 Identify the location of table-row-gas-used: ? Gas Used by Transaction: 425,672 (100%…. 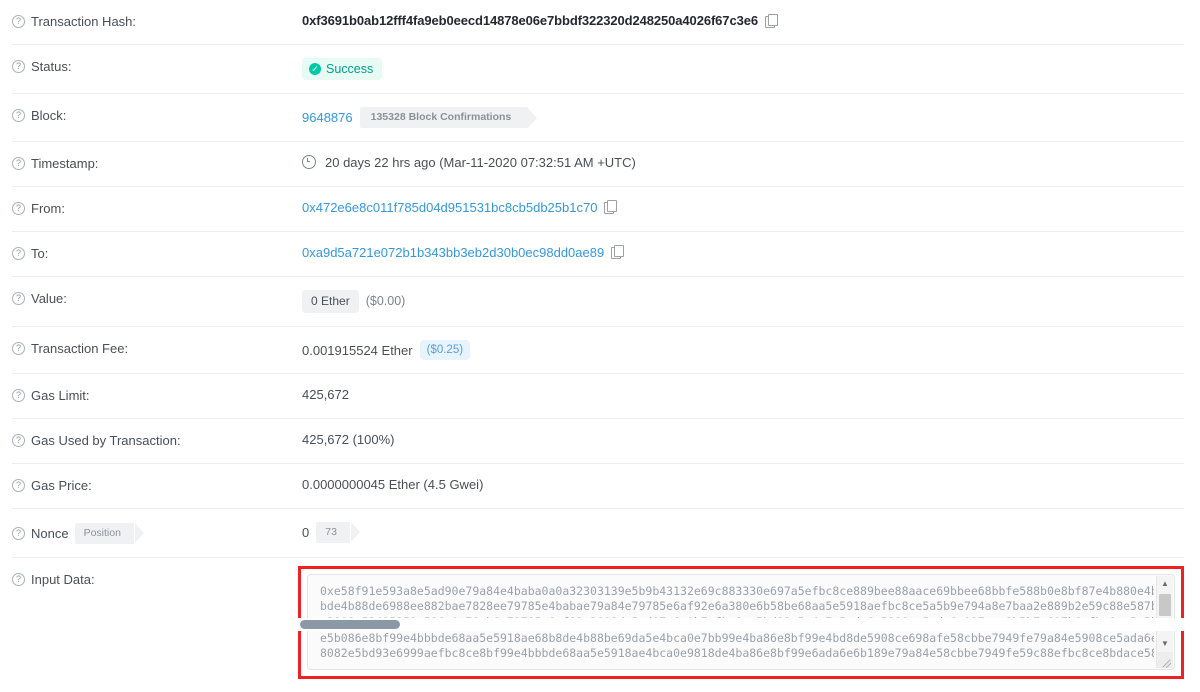
(598, 442).